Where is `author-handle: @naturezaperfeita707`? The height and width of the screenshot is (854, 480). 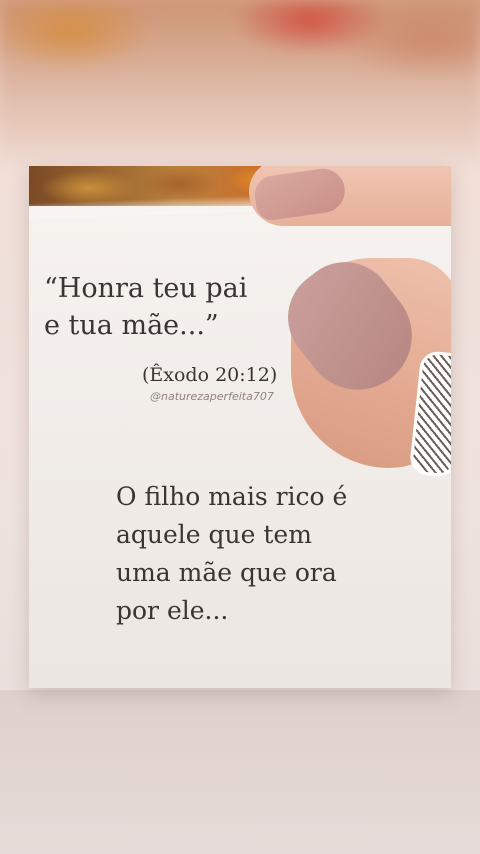 author-handle: @naturezaperfeita707 is located at coordinates (212, 396).